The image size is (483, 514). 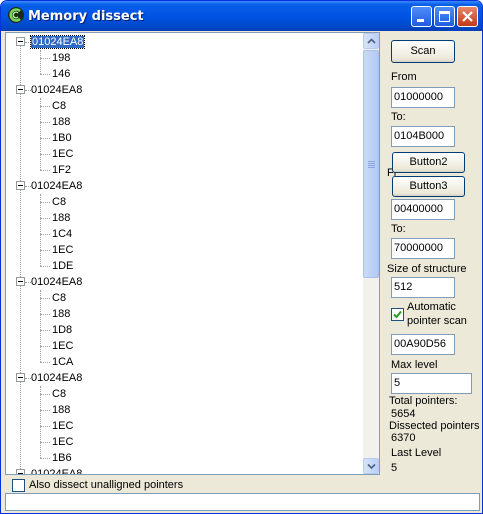 What do you see at coordinates (61, 74) in the screenshot?
I see `tree-child-item: 146` at bounding box center [61, 74].